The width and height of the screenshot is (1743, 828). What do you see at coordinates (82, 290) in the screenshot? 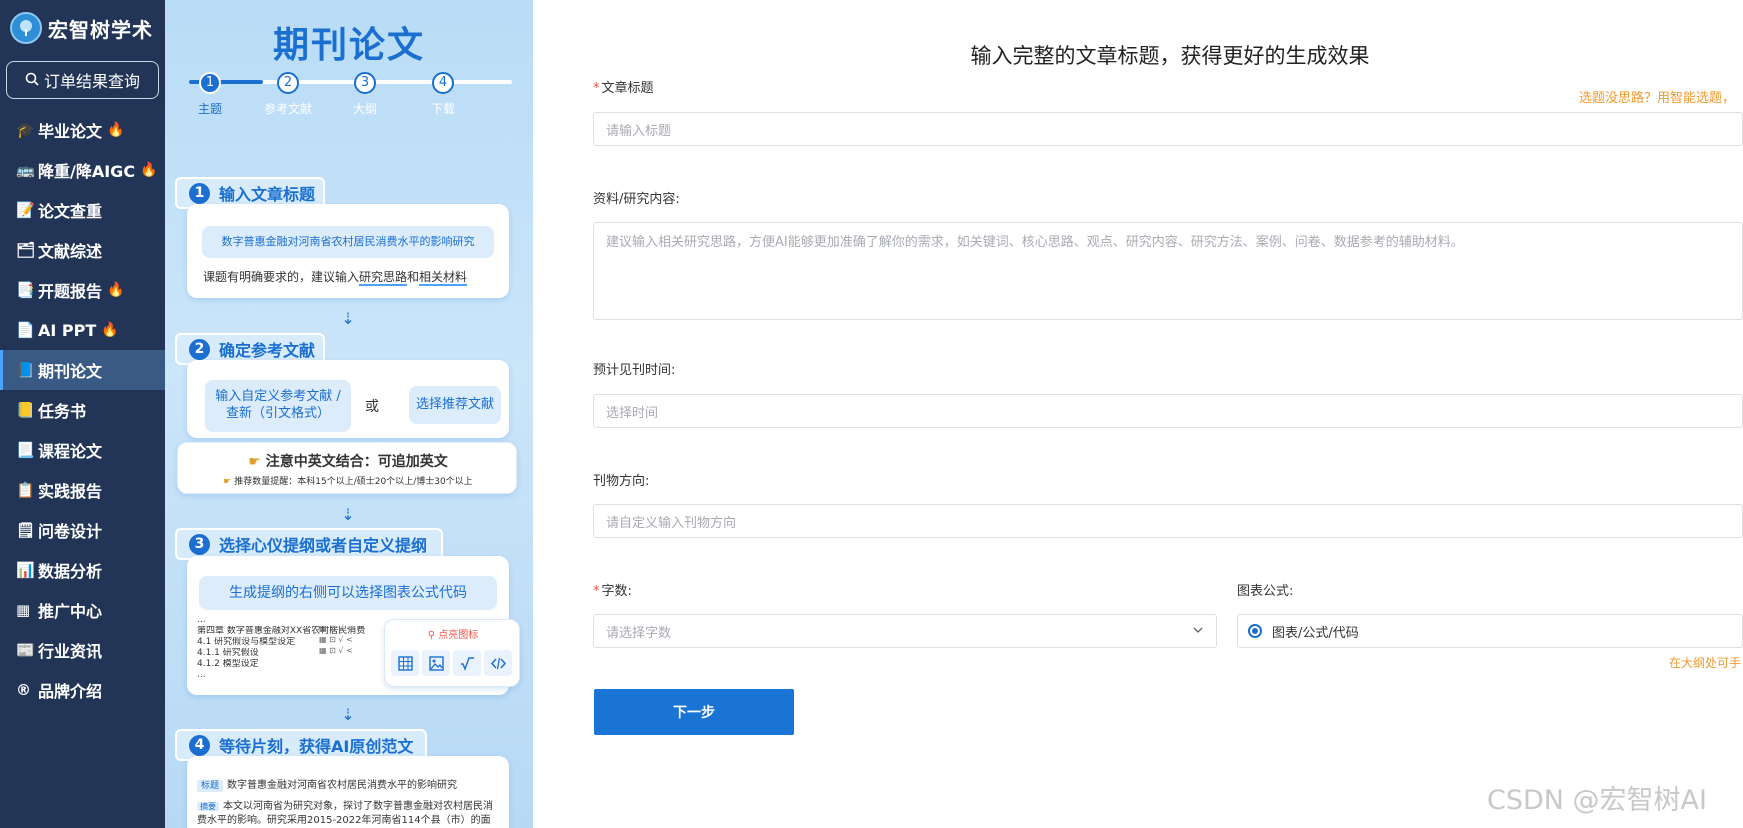
I see `sidebar-item-4: 📑 开题报告 🔥` at bounding box center [82, 290].